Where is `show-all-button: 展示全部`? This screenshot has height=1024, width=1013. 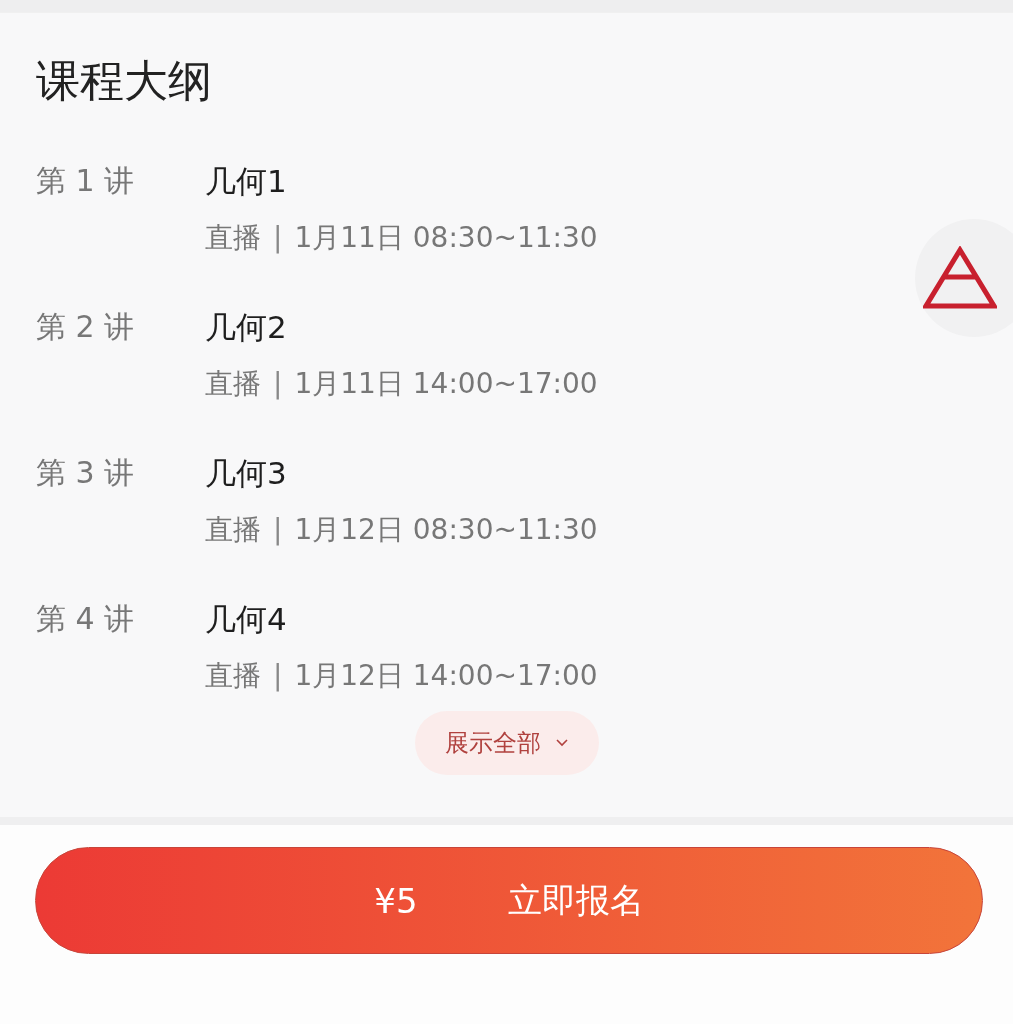 show-all-button: 展示全部 is located at coordinates (506, 743).